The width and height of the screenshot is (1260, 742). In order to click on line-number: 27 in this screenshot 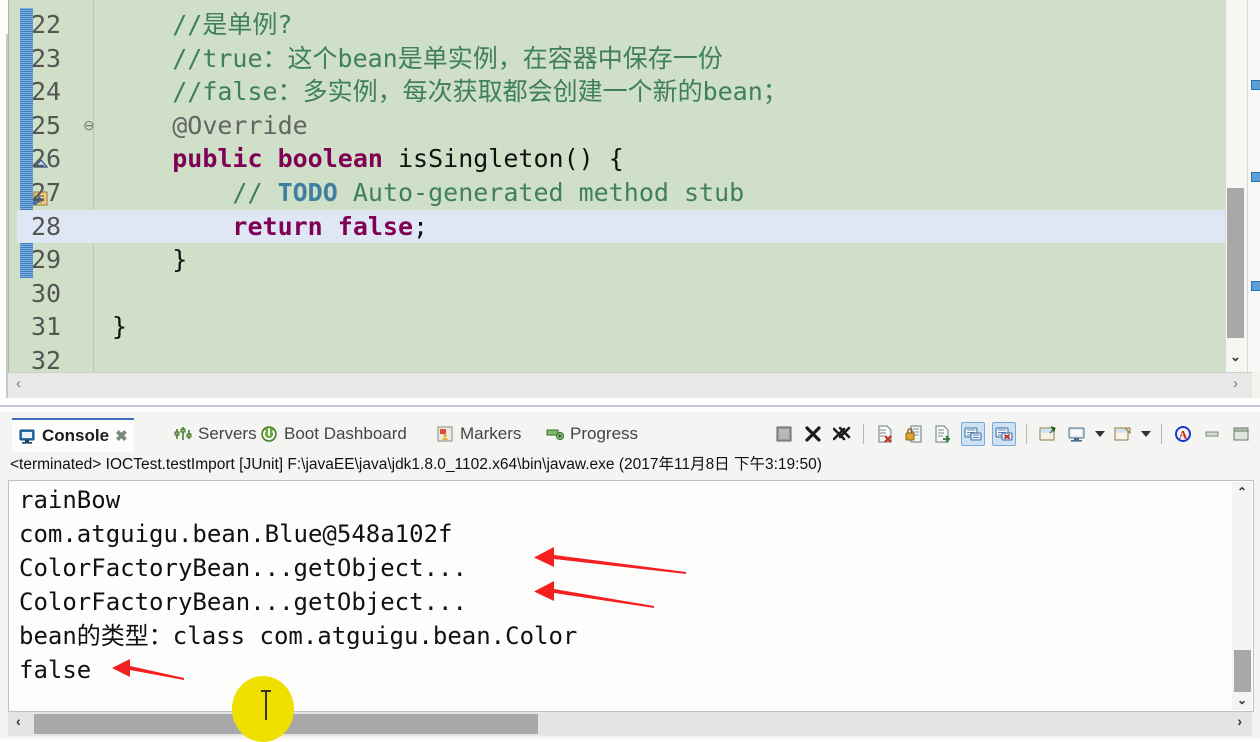, I will do `click(46, 192)`.